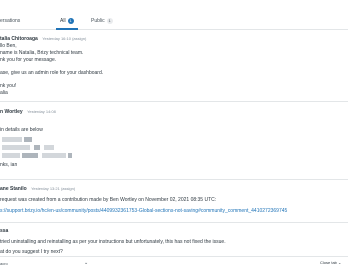 Image resolution: width=348 pixels, height=268 pixels. I want to click on message-line: at do you suggest I try next?, so click(31, 252).